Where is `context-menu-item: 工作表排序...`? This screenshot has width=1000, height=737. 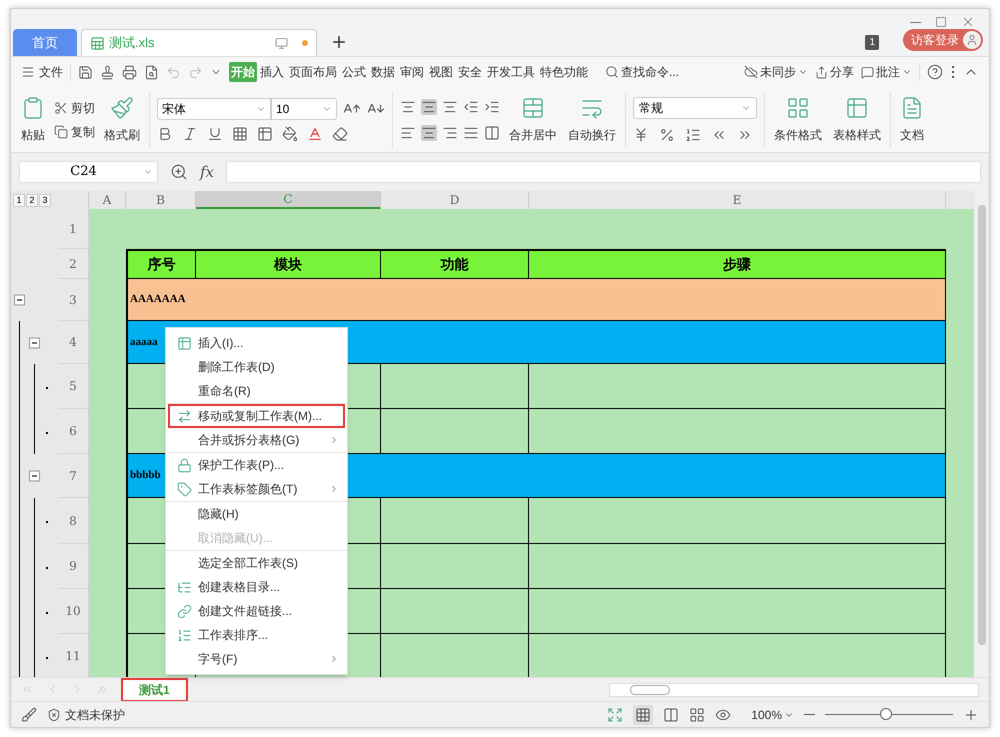
context-menu-item: 工作表排序... is located at coordinates (256, 635).